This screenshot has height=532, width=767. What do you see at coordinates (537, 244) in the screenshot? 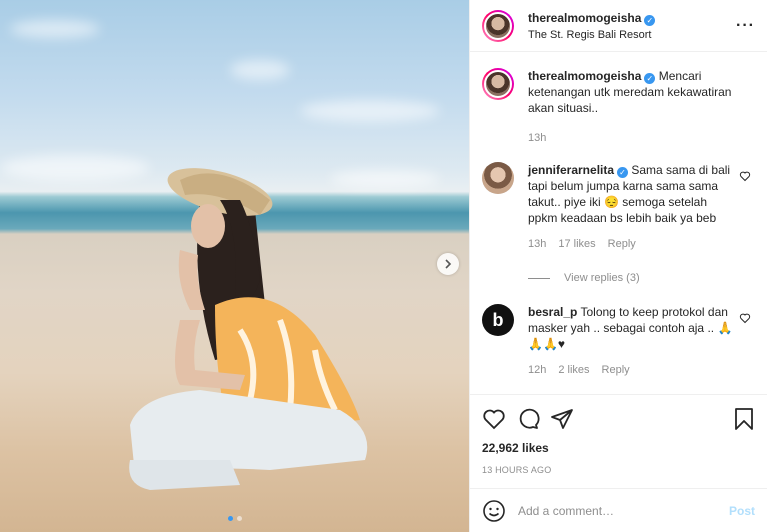
I see `comment-time: 13h` at bounding box center [537, 244].